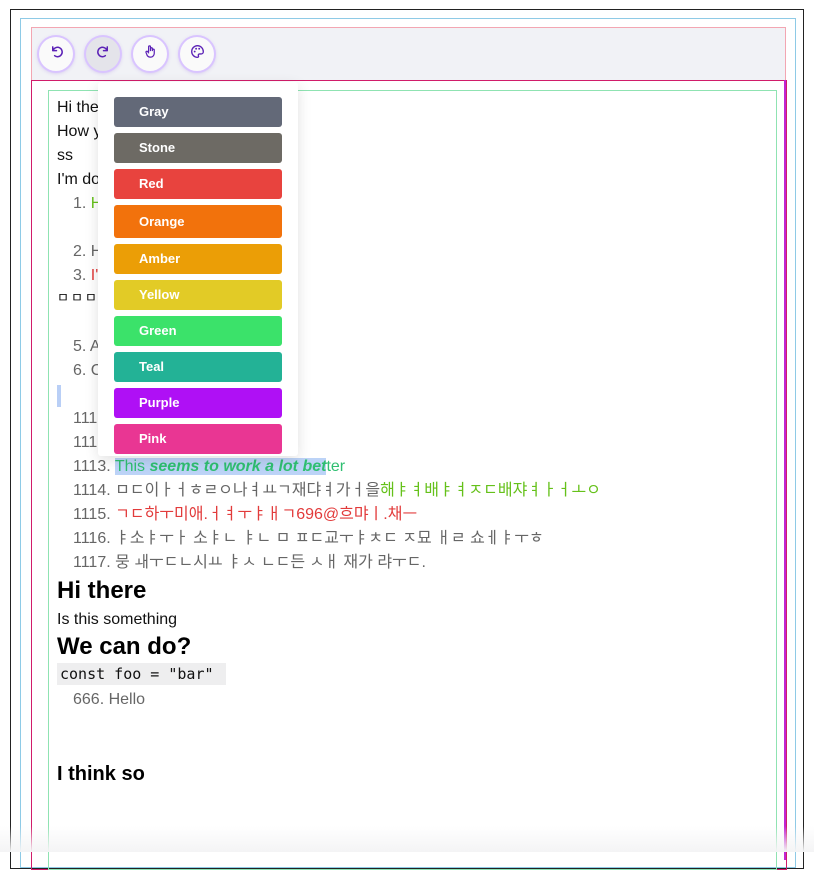  What do you see at coordinates (198, 148) in the screenshot?
I see `color-option-stone: Stone` at bounding box center [198, 148].